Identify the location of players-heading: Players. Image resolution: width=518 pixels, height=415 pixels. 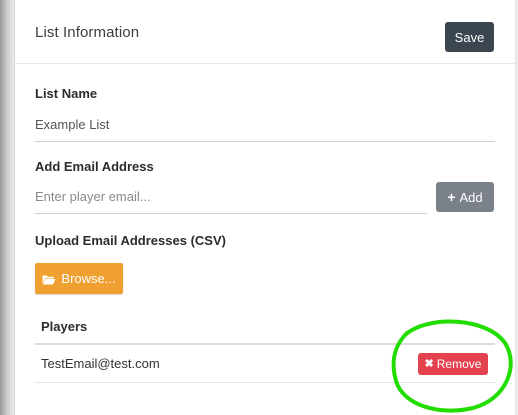
(64, 326).